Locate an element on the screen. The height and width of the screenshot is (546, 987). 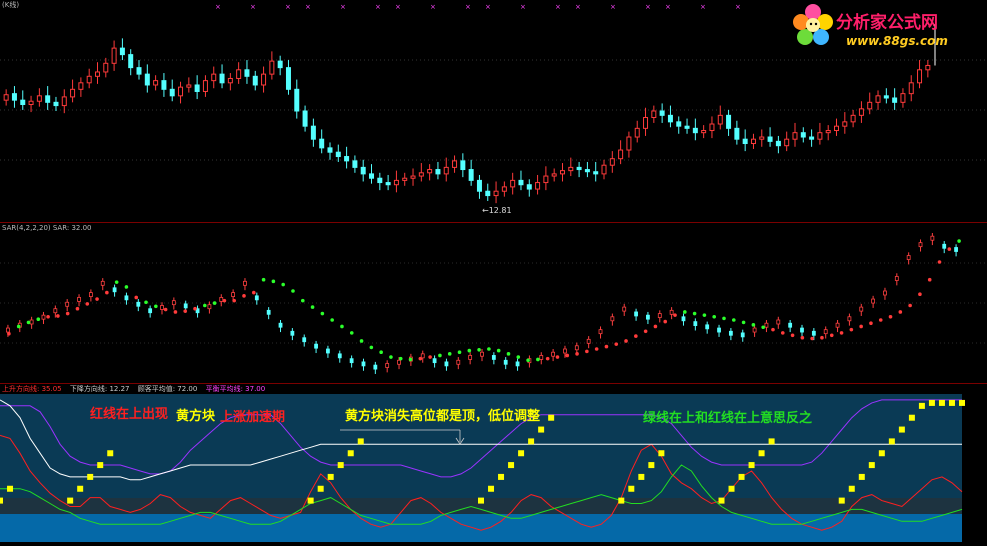
site-logo: 分析家公式网 www.88gs.com is located at coordinates (886, 28).